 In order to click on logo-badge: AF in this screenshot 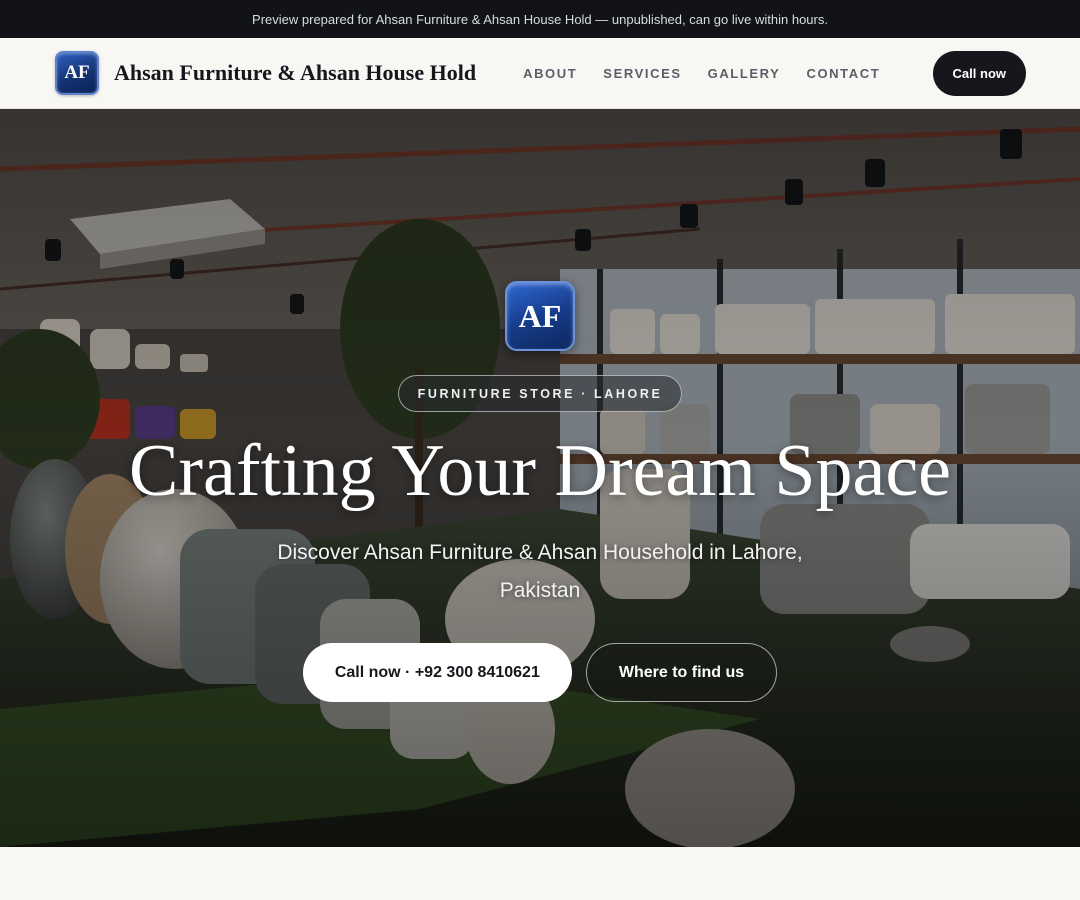, I will do `click(77, 73)`.